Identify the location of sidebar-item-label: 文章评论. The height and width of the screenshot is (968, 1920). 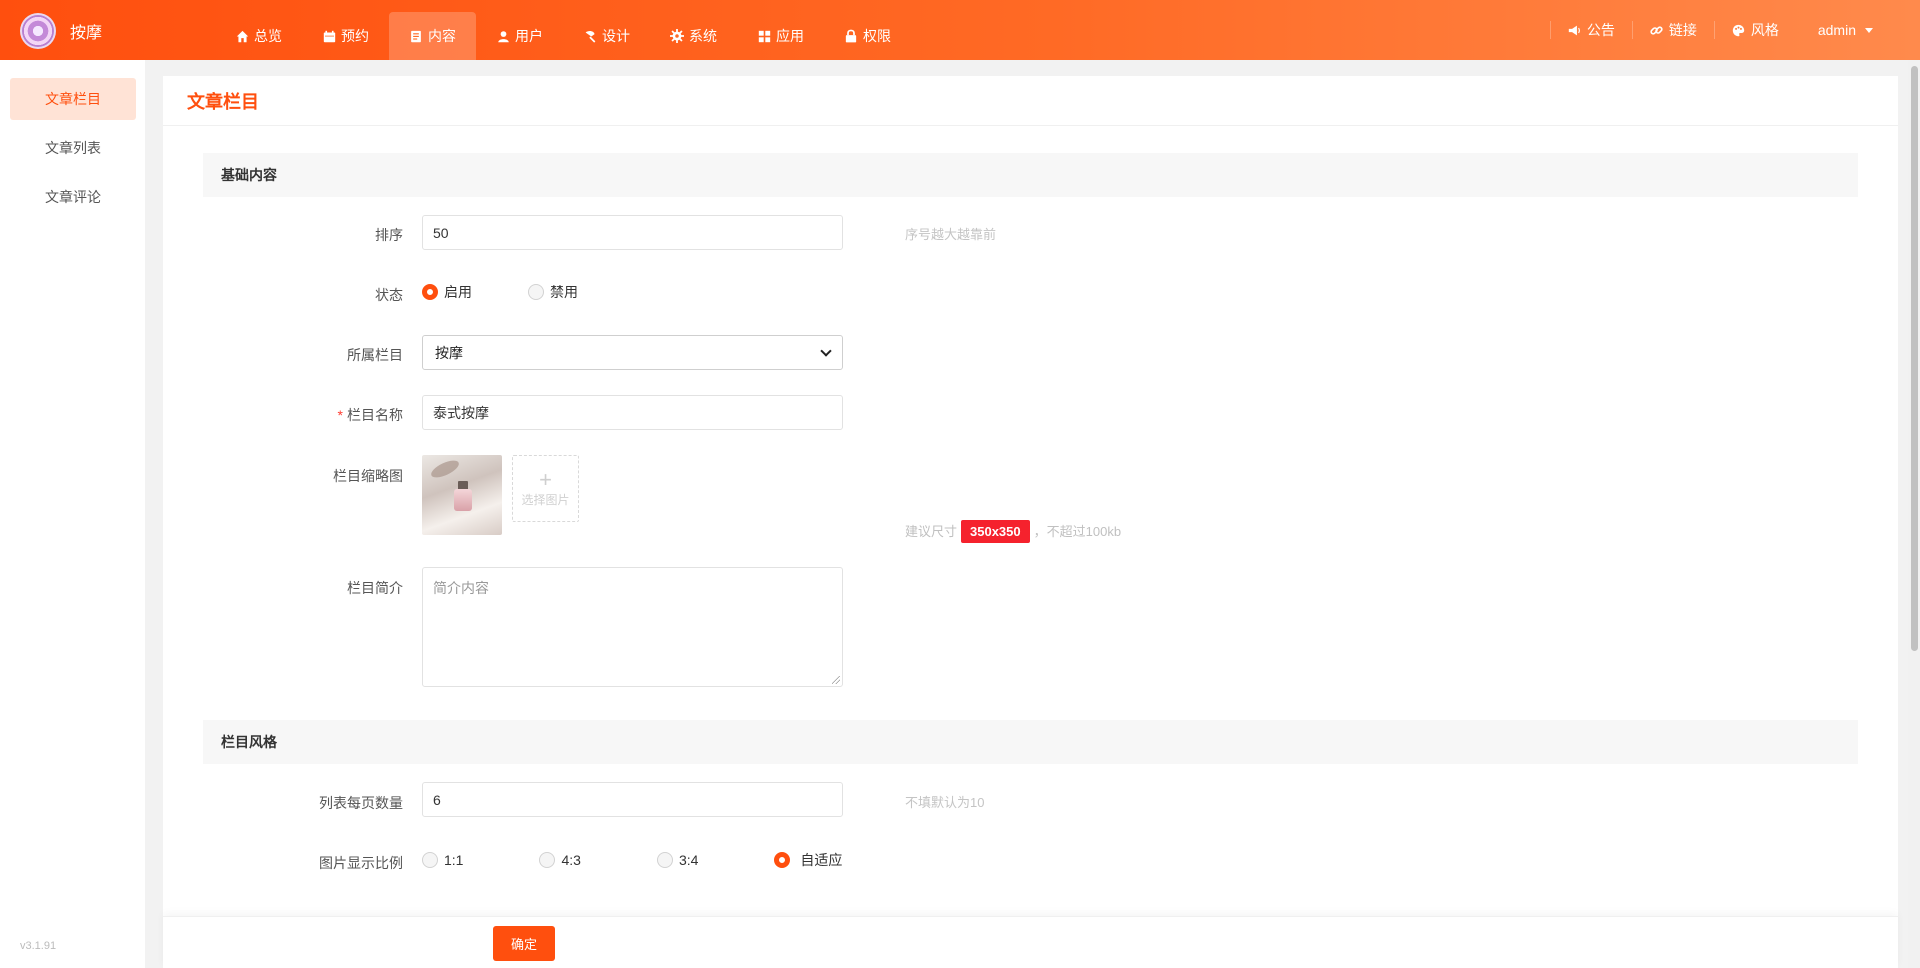
(73, 197).